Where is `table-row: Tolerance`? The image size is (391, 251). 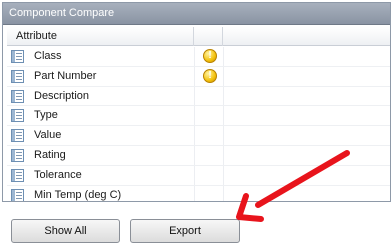 table-row: Tolerance is located at coordinates (198, 175).